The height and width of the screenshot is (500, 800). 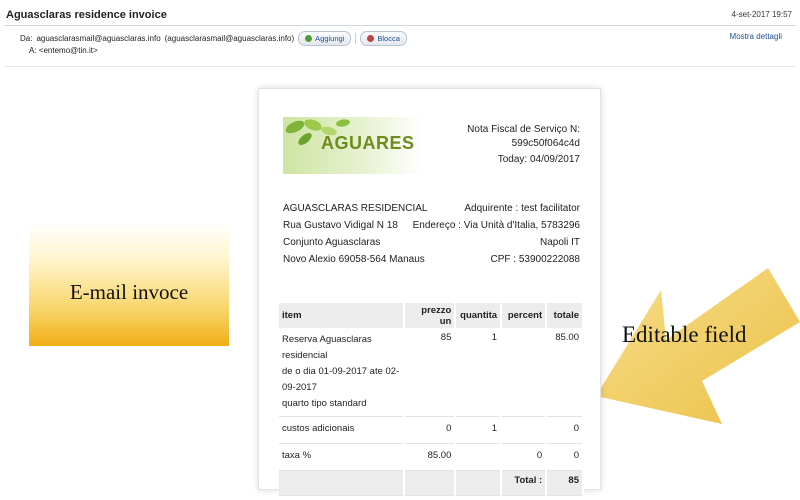 What do you see at coordinates (368, 143) in the screenshot?
I see `logo-text: AGUARES` at bounding box center [368, 143].